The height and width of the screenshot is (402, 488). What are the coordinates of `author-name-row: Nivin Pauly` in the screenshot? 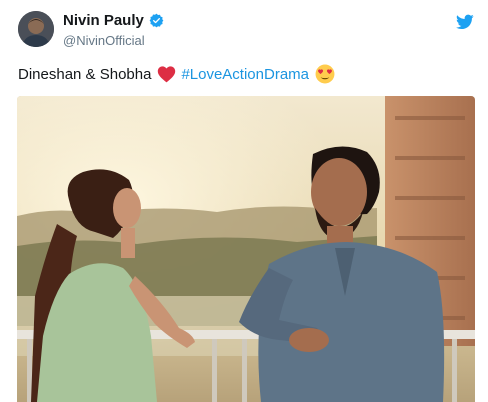 It's located at (113, 20).